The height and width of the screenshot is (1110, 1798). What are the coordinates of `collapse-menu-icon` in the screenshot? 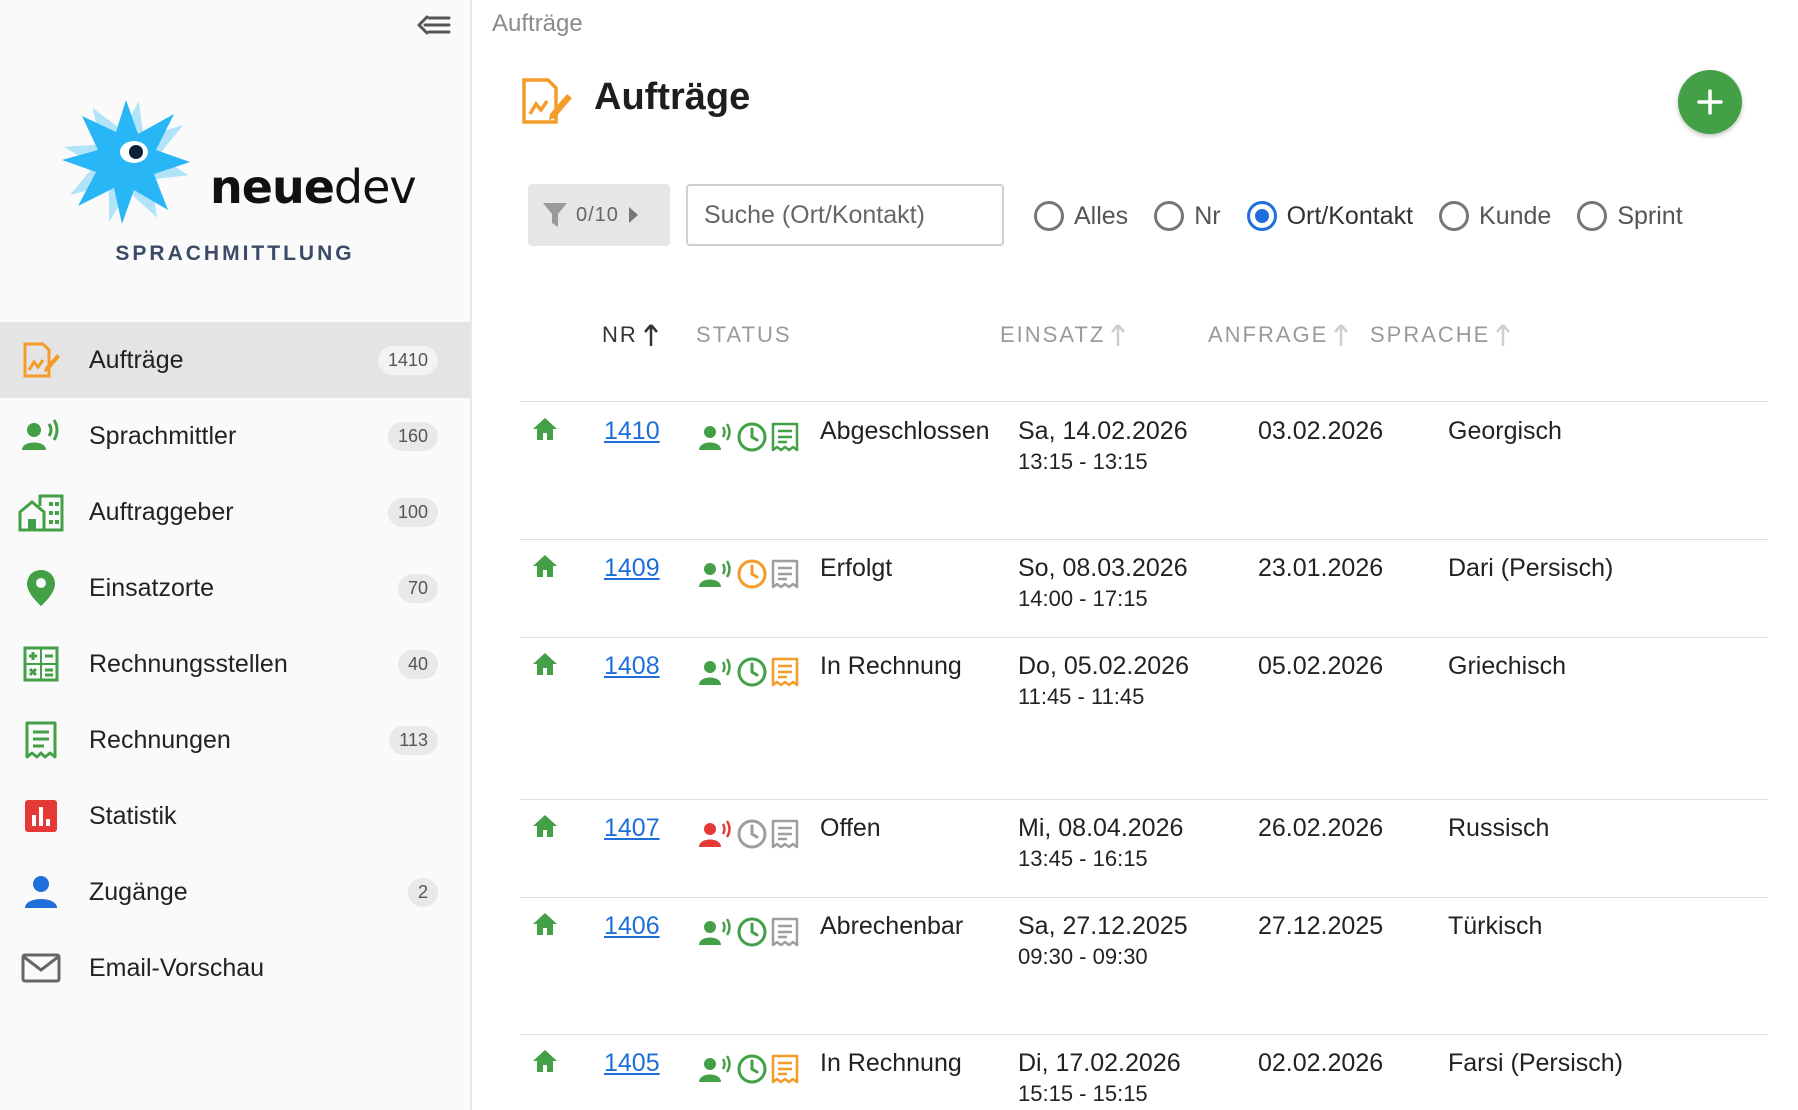 It's located at (434, 25).